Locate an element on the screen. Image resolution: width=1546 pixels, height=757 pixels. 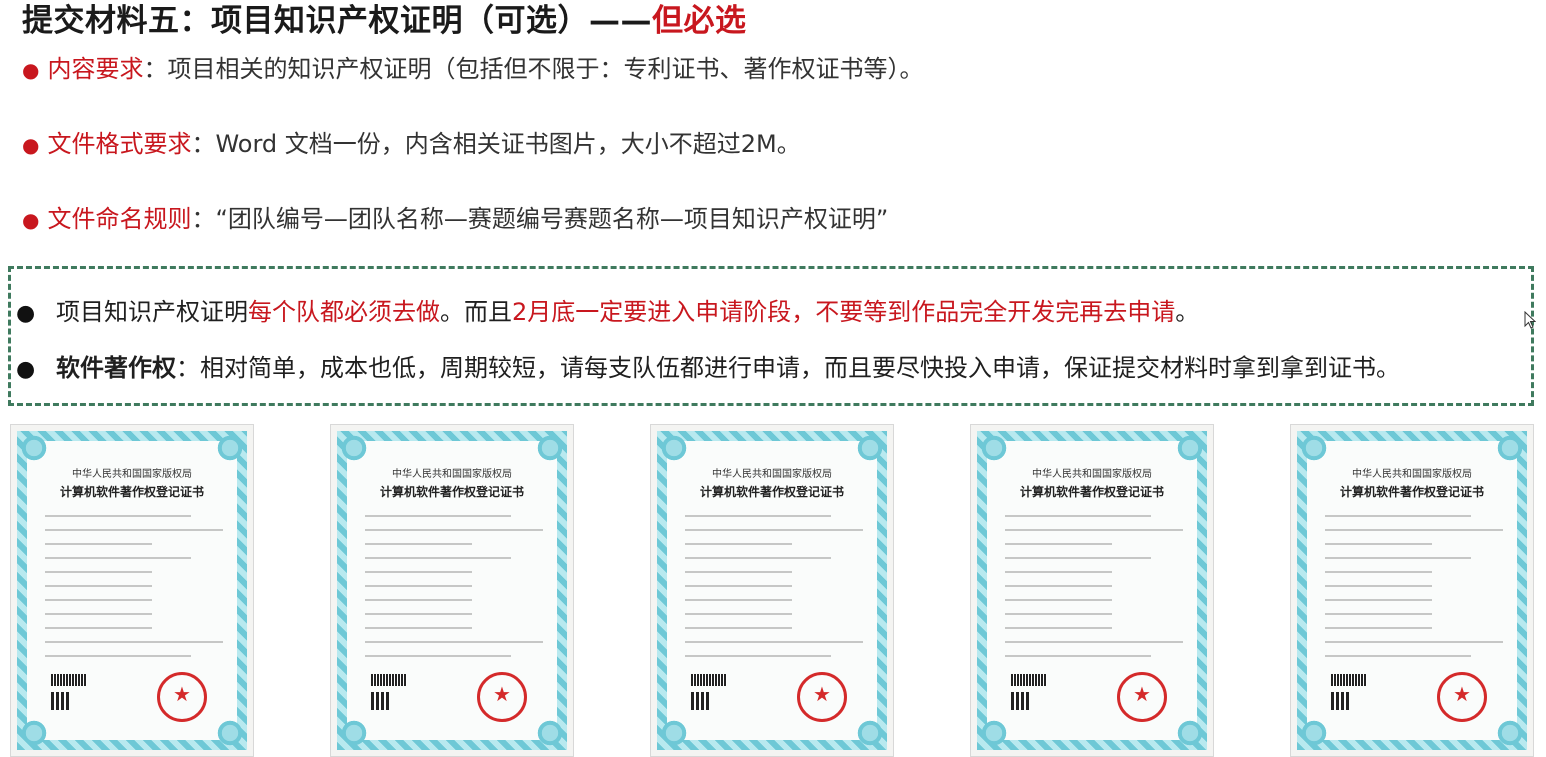
note-emphasis: 每个队都必须去做 is located at coordinates (344, 312).